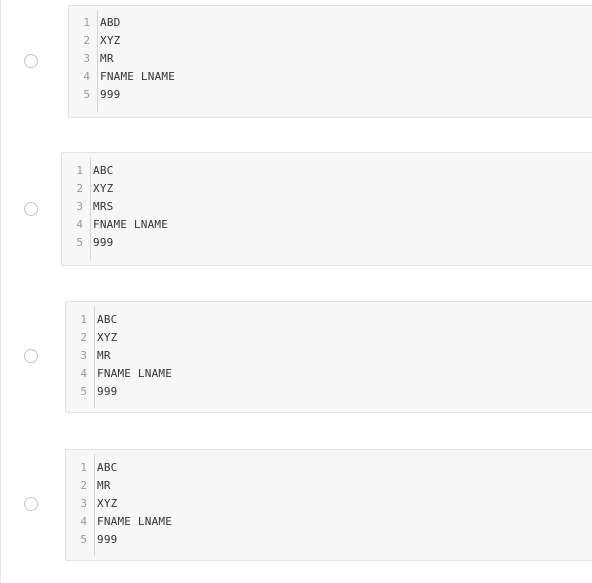  I want to click on code-lines: 1 ABD 2 XYZ 3 MR 4 FNAME LNAME 5 999, so click(123, 59).